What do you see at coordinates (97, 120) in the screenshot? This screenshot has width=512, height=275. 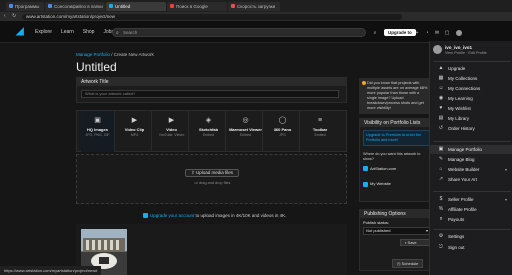 I see `image-icon: ▣` at bounding box center [97, 120].